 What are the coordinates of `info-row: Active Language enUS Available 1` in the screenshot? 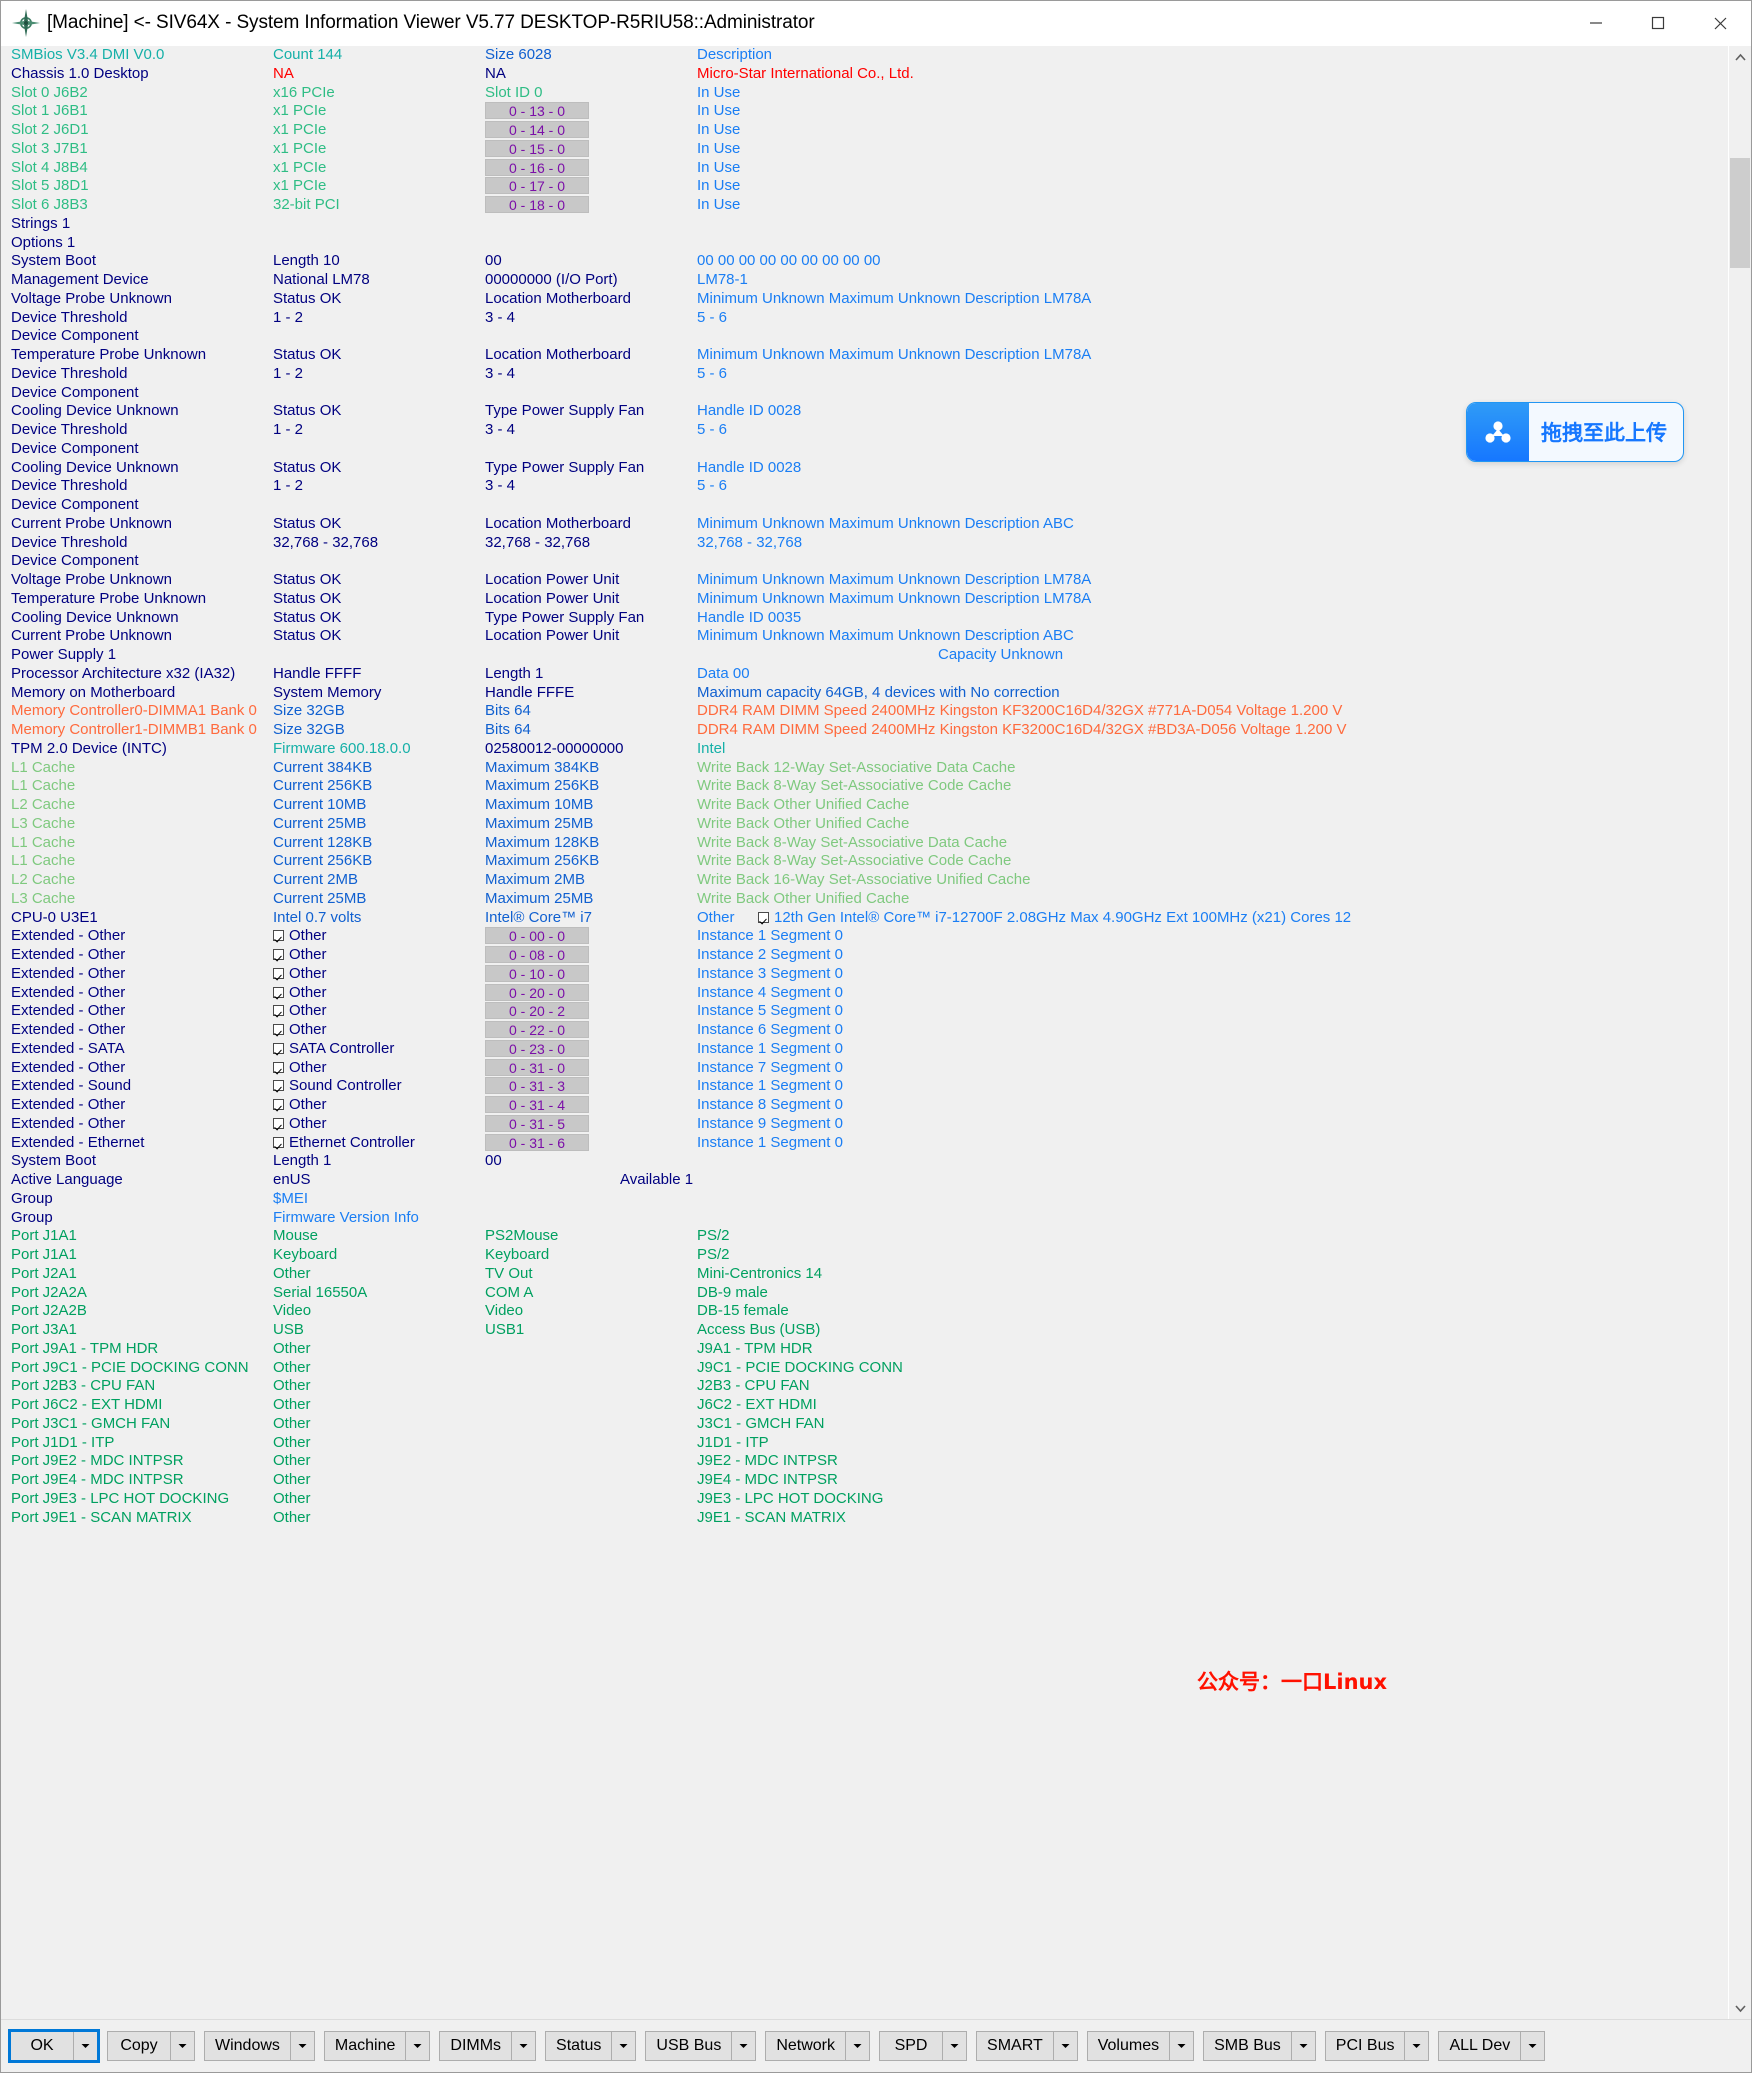 It's located at (865, 1180).